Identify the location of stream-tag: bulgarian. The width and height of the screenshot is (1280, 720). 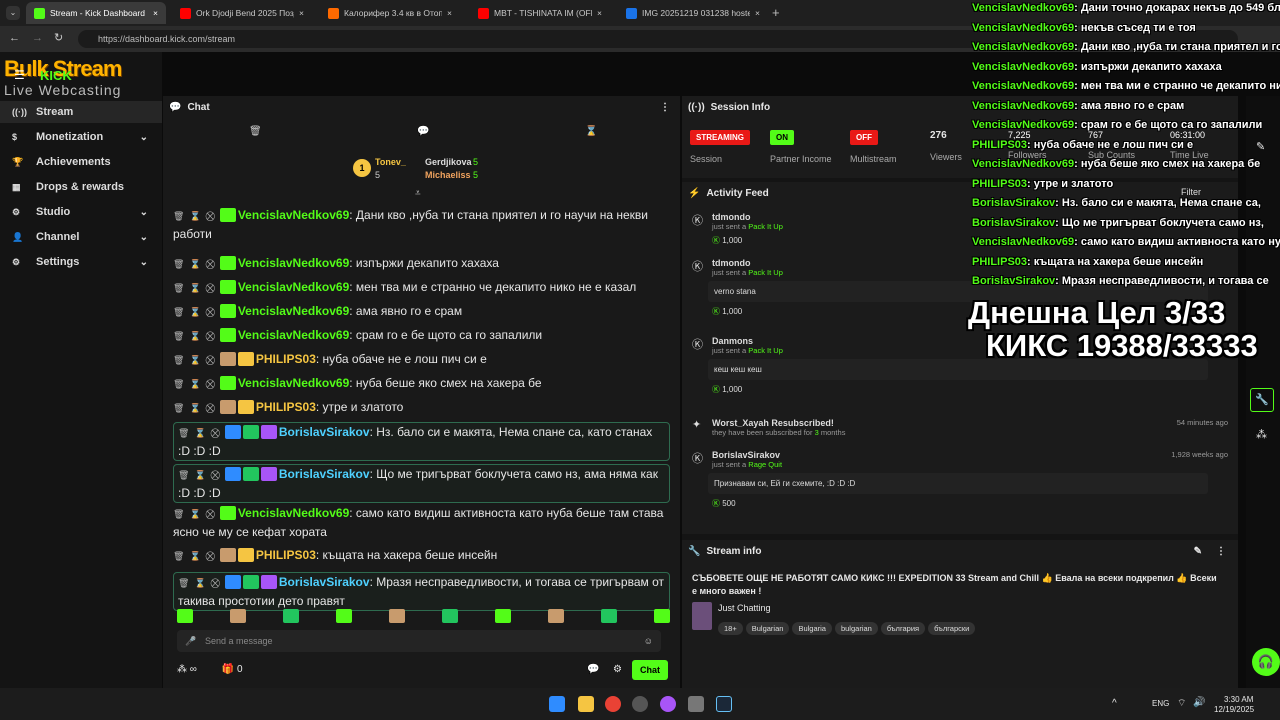
(856, 628).